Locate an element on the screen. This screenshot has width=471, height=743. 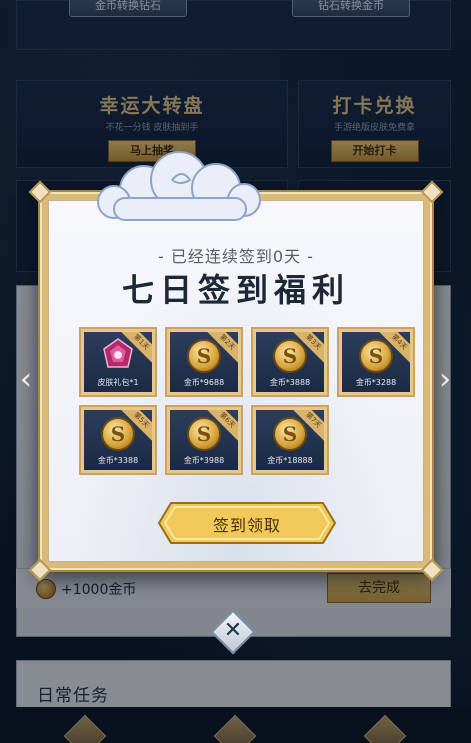
reward-label: 金币*3888 is located at coordinates (290, 382).